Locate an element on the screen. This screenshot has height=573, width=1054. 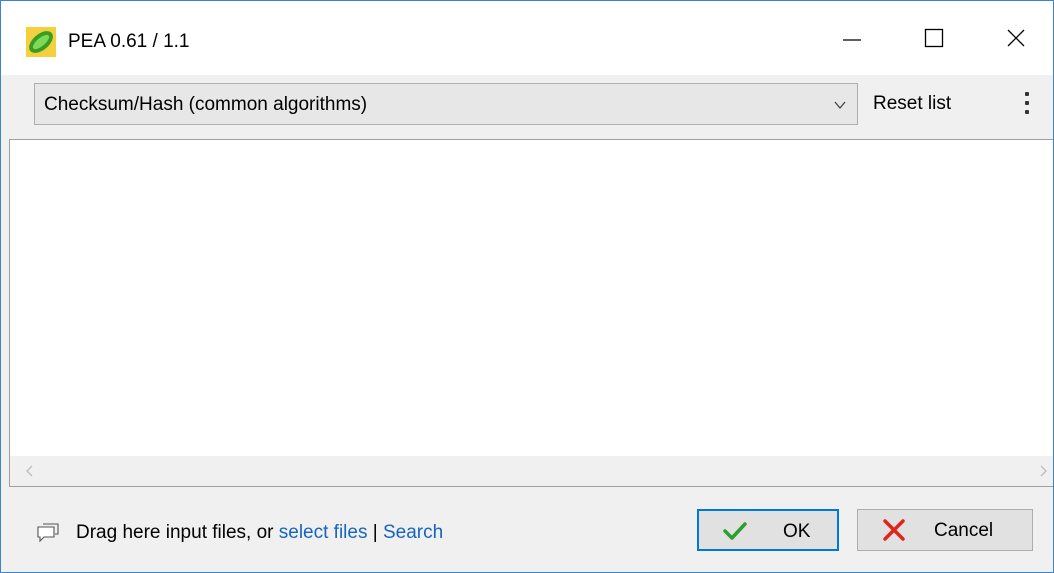
close-button is located at coordinates (1016, 38).